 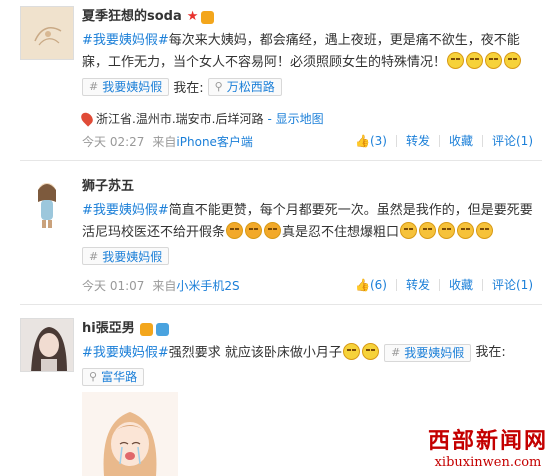 I want to click on location-pin-icon, so click(x=87, y=118).